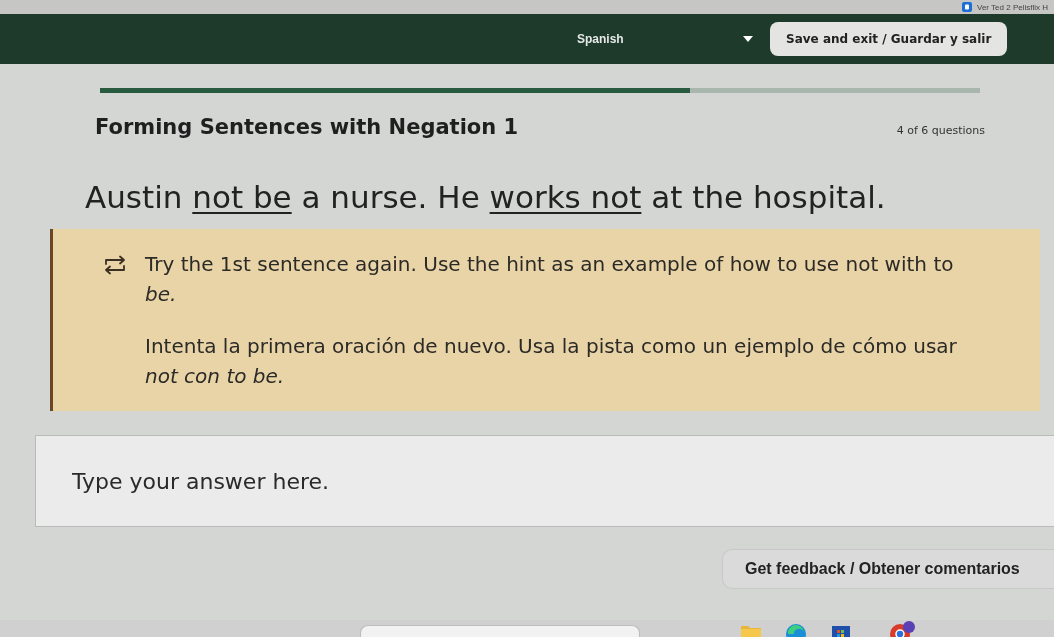  What do you see at coordinates (967, 7) in the screenshot?
I see `site-icon` at bounding box center [967, 7].